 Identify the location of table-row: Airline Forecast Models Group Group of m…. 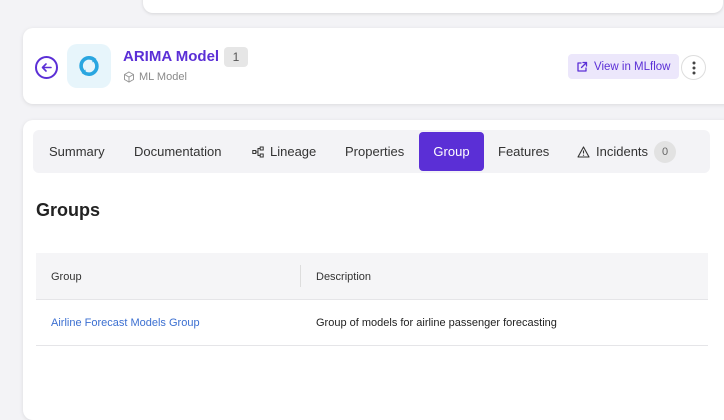
(372, 323).